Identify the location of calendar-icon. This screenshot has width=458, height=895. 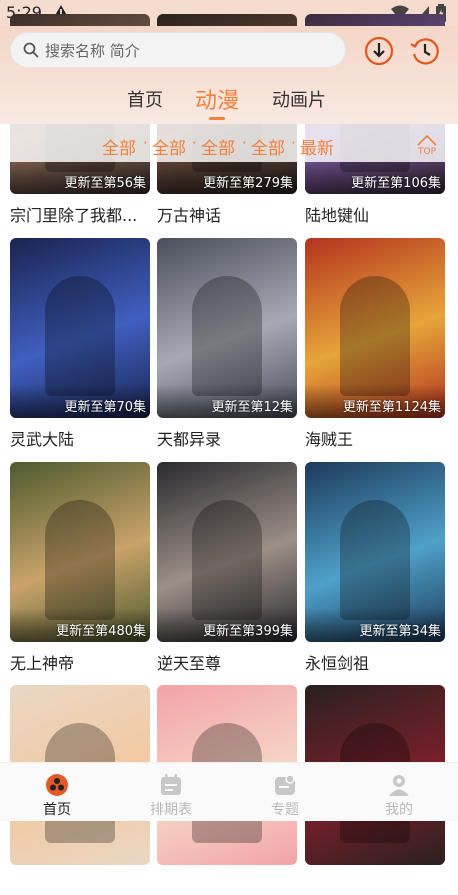
(171, 784).